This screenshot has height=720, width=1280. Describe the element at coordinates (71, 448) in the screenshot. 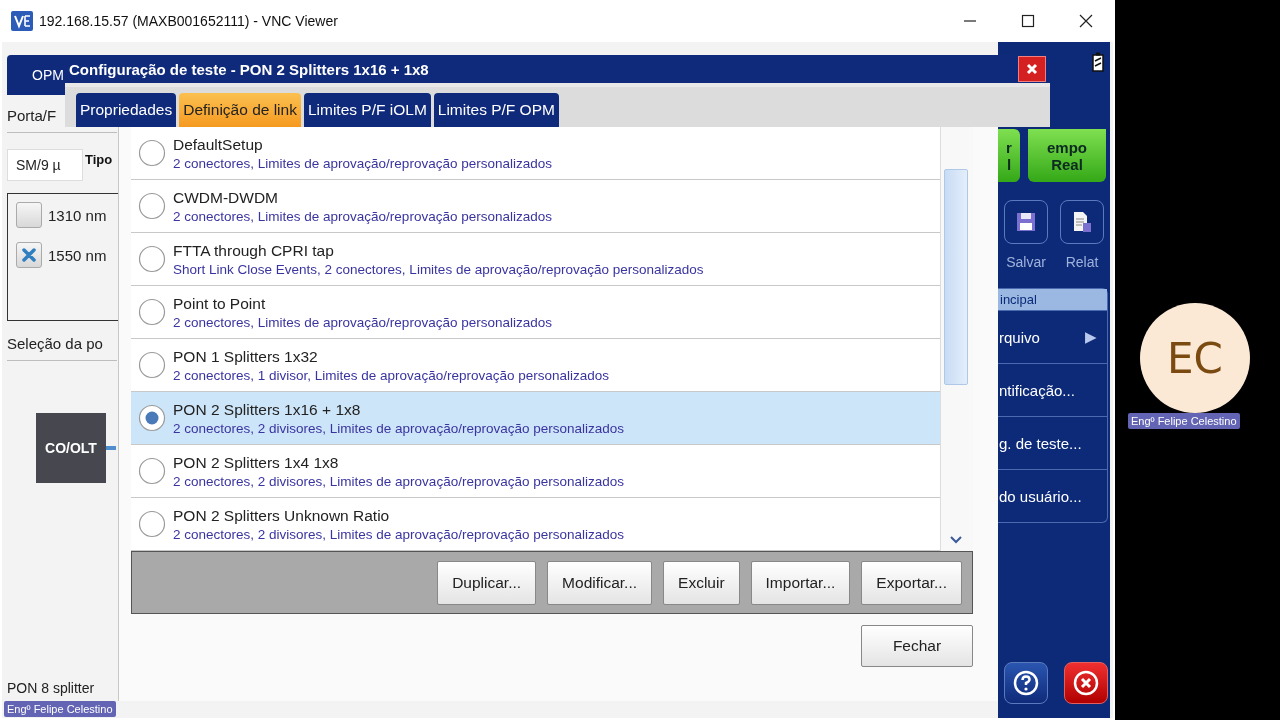

I see `olt-node: CO/OLT` at that location.